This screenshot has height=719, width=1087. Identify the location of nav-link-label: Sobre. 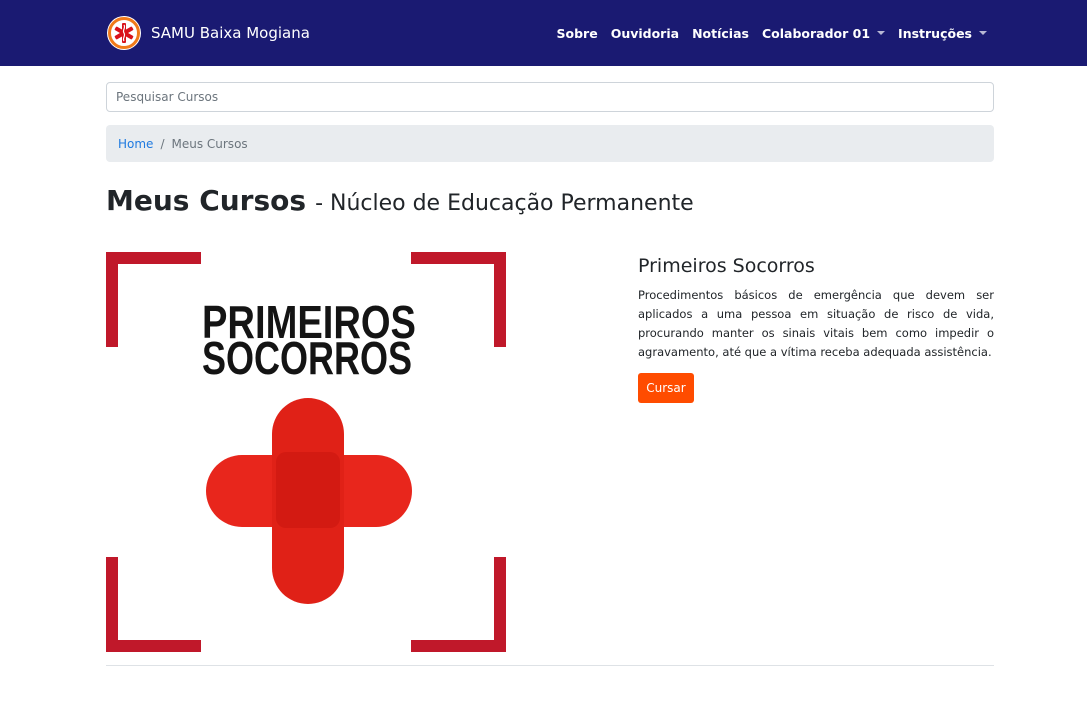
(577, 33).